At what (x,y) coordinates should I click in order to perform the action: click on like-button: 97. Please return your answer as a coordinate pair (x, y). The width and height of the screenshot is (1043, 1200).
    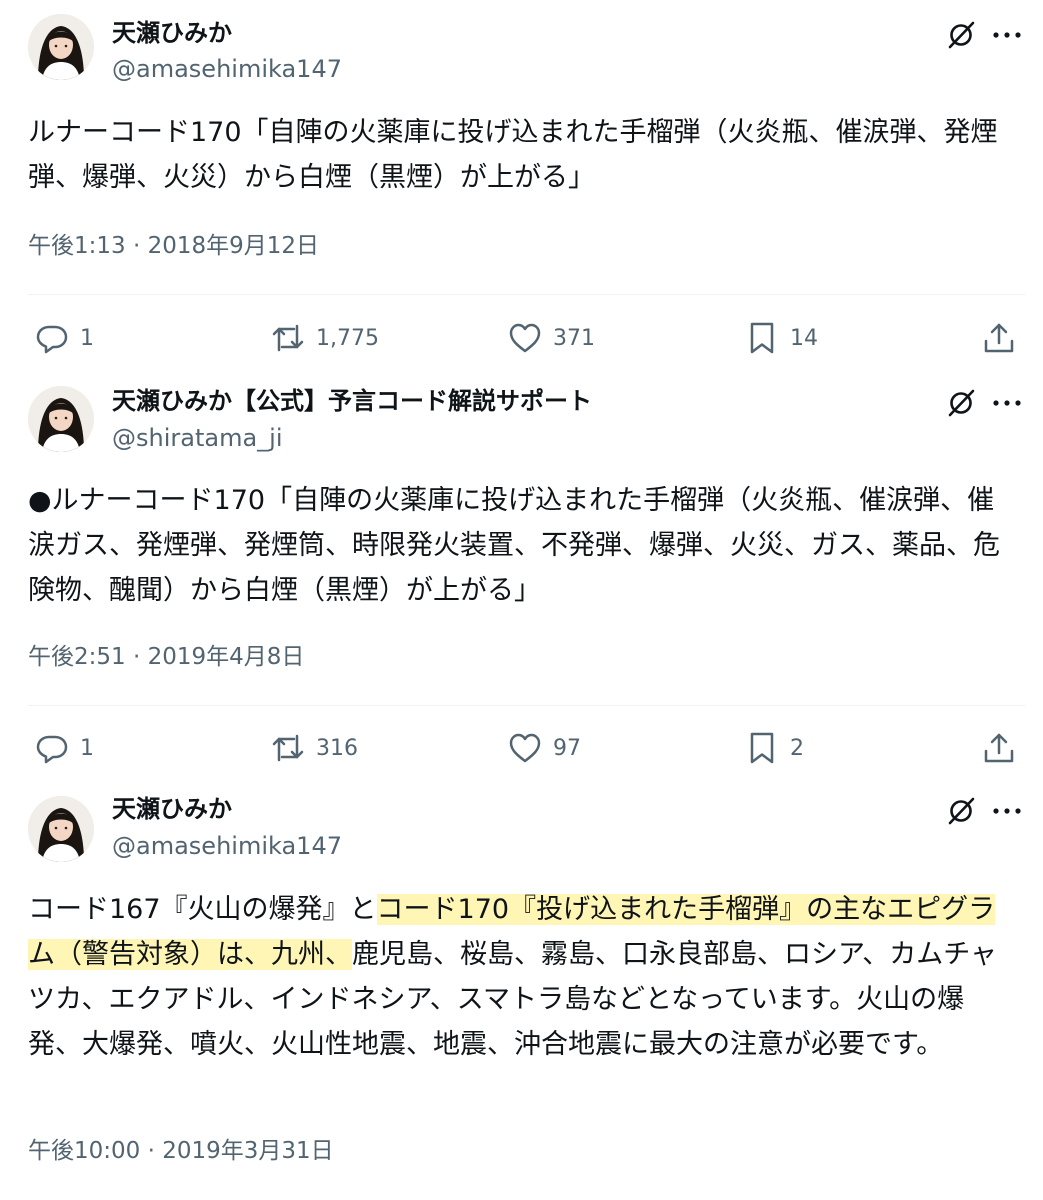
    Looking at the image, I should click on (544, 748).